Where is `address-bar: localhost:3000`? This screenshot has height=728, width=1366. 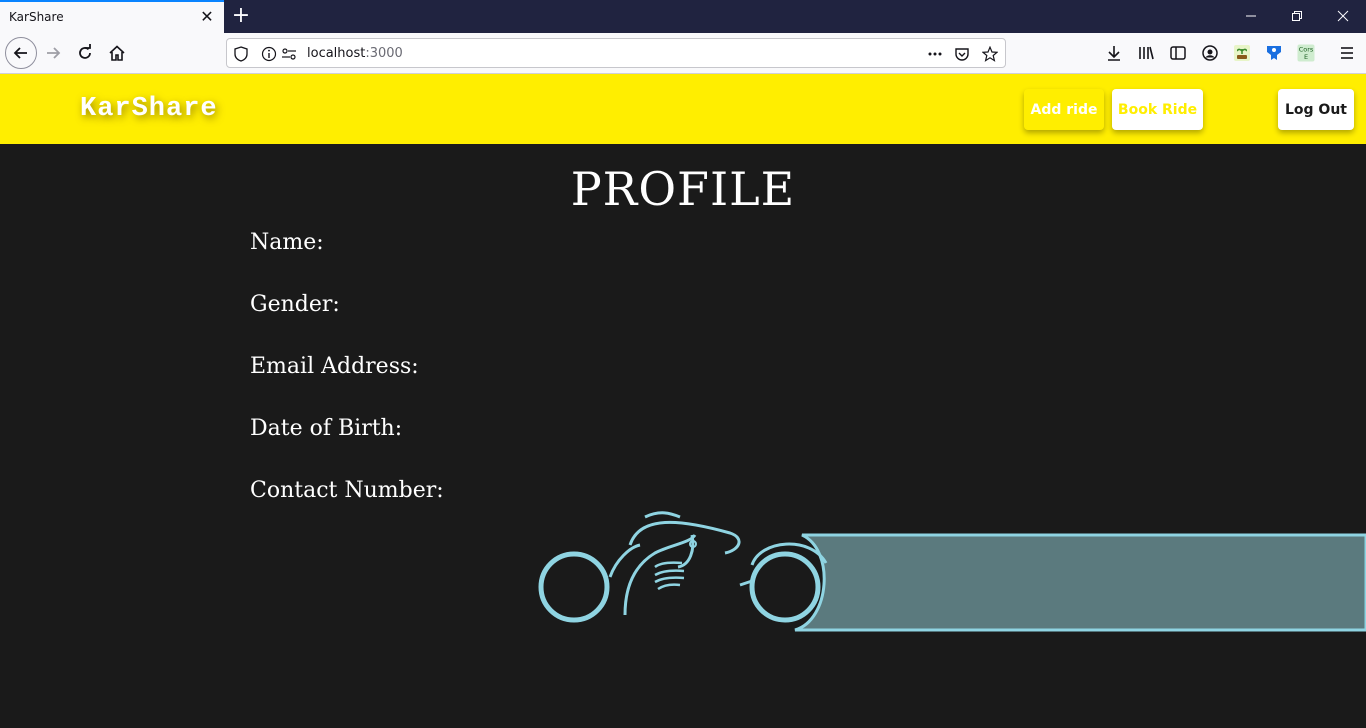 address-bar: localhost:3000 is located at coordinates (616, 53).